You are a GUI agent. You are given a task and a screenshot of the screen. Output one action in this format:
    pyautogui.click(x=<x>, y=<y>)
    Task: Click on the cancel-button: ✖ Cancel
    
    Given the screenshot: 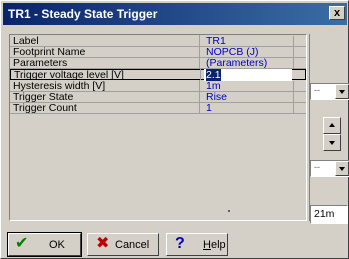 What is the action you would take?
    pyautogui.click(x=123, y=244)
    